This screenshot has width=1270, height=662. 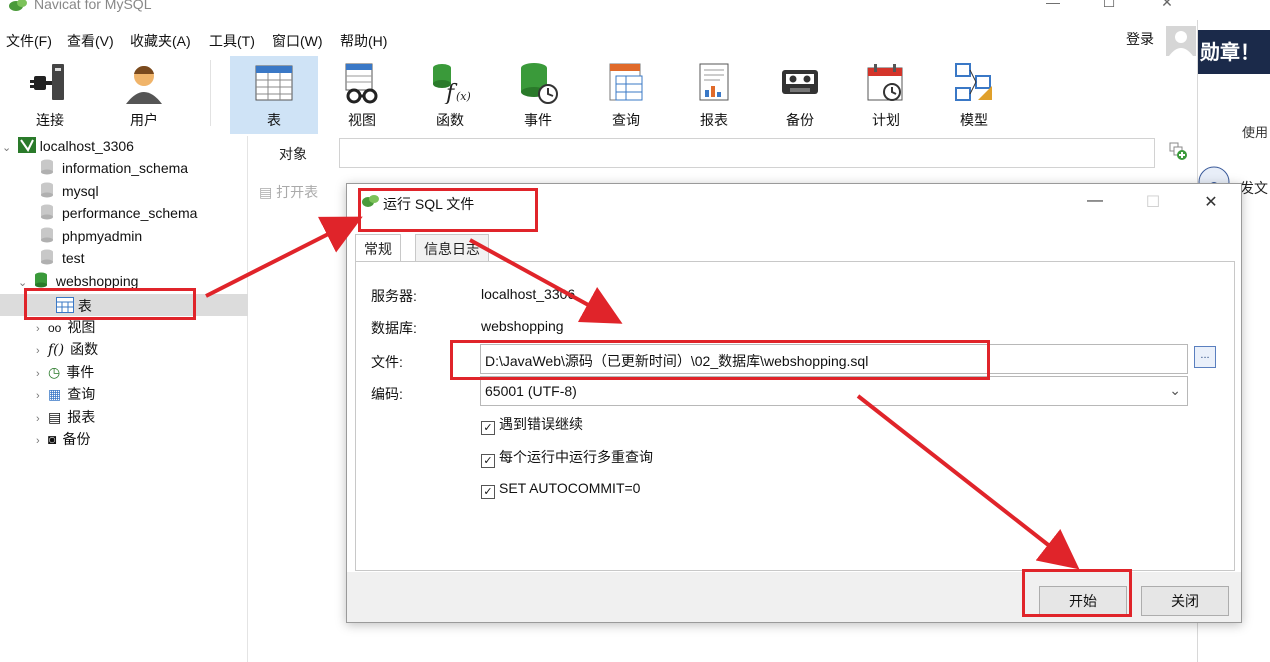 I want to click on window-title: Navicat for MySQL, so click(x=93, y=6).